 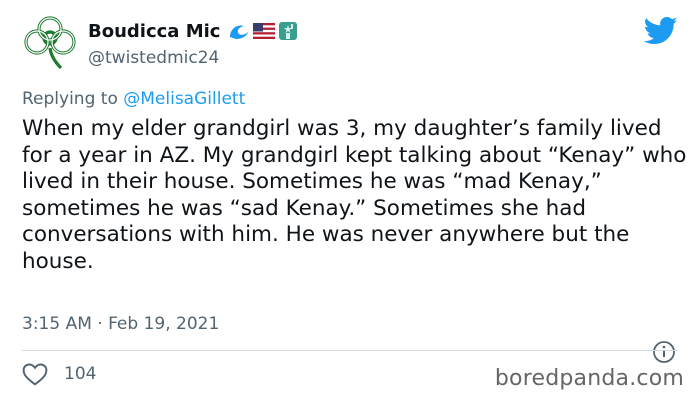 What do you see at coordinates (120, 324) in the screenshot?
I see `tweet-timestamp: 3:15 AM · Feb 19, 2021` at bounding box center [120, 324].